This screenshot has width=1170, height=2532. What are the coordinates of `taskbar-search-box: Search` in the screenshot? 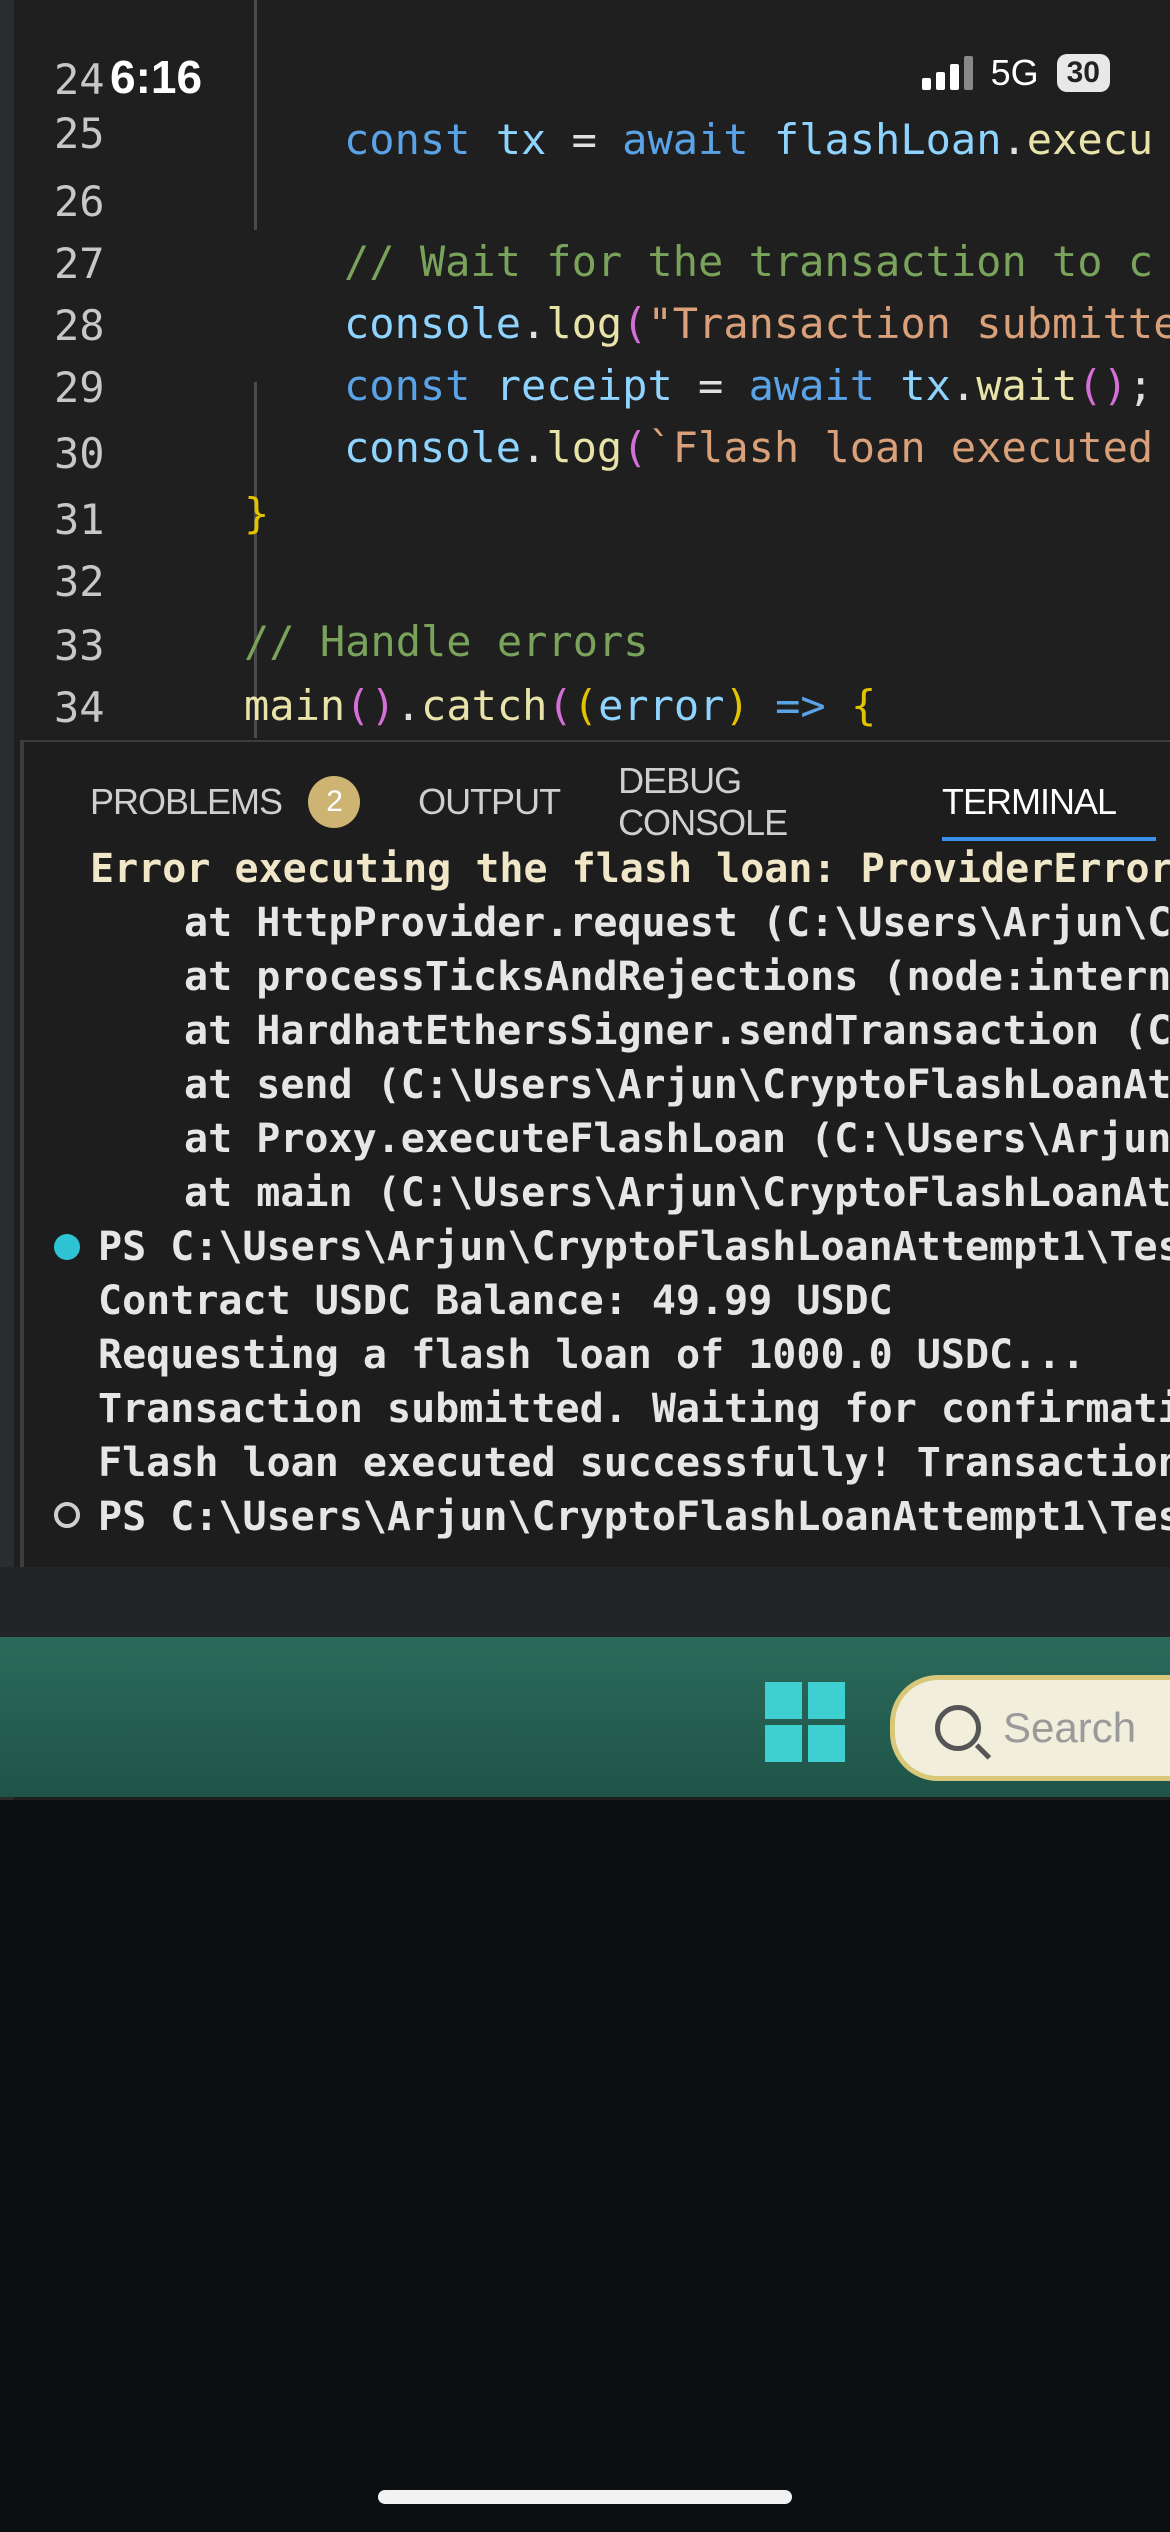 It's located at (1030, 1728).